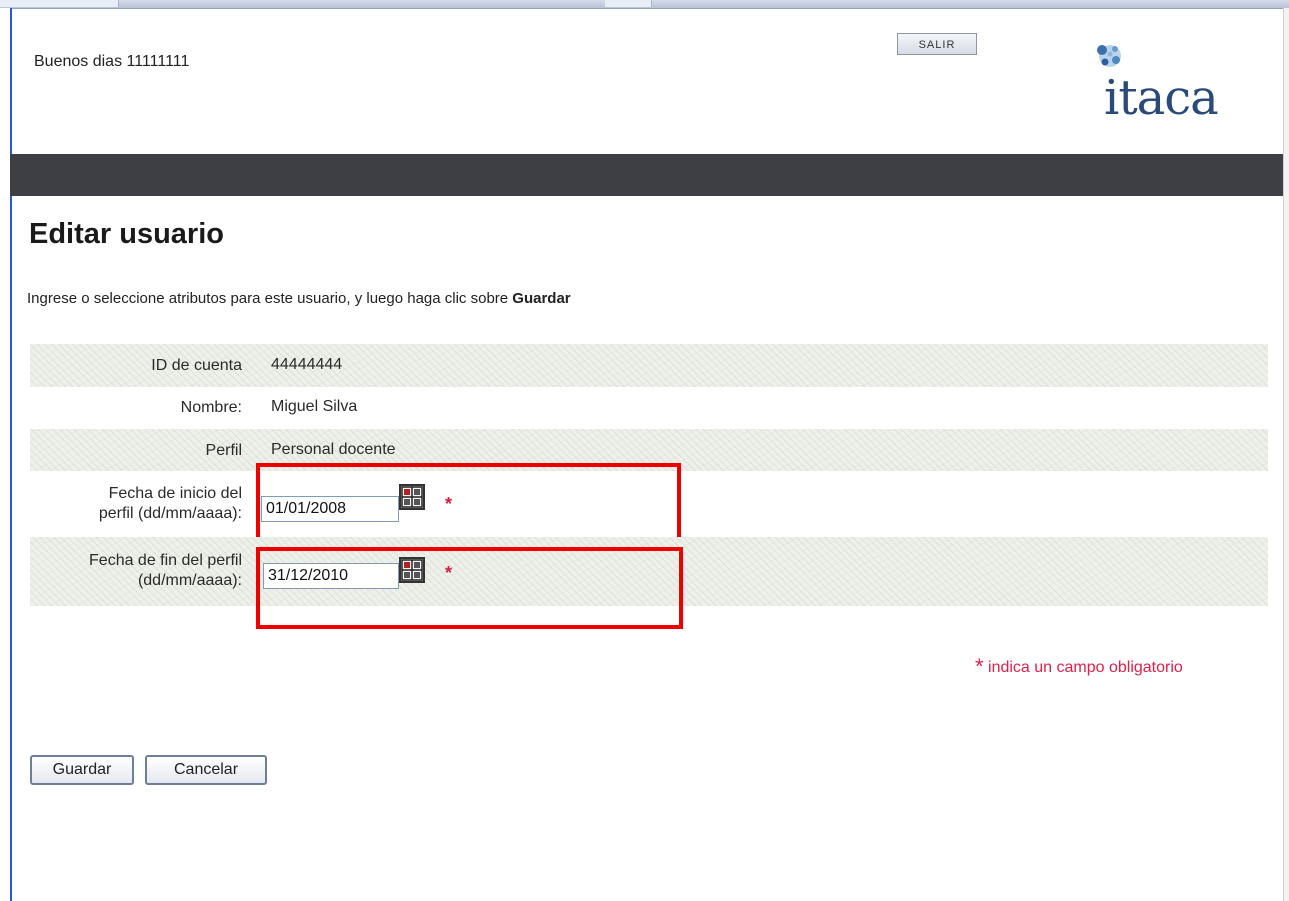 This screenshot has width=1289, height=901. Describe the element at coordinates (1085, 667) in the screenshot. I see `required-note-text: indica un campo obligatorio` at that location.